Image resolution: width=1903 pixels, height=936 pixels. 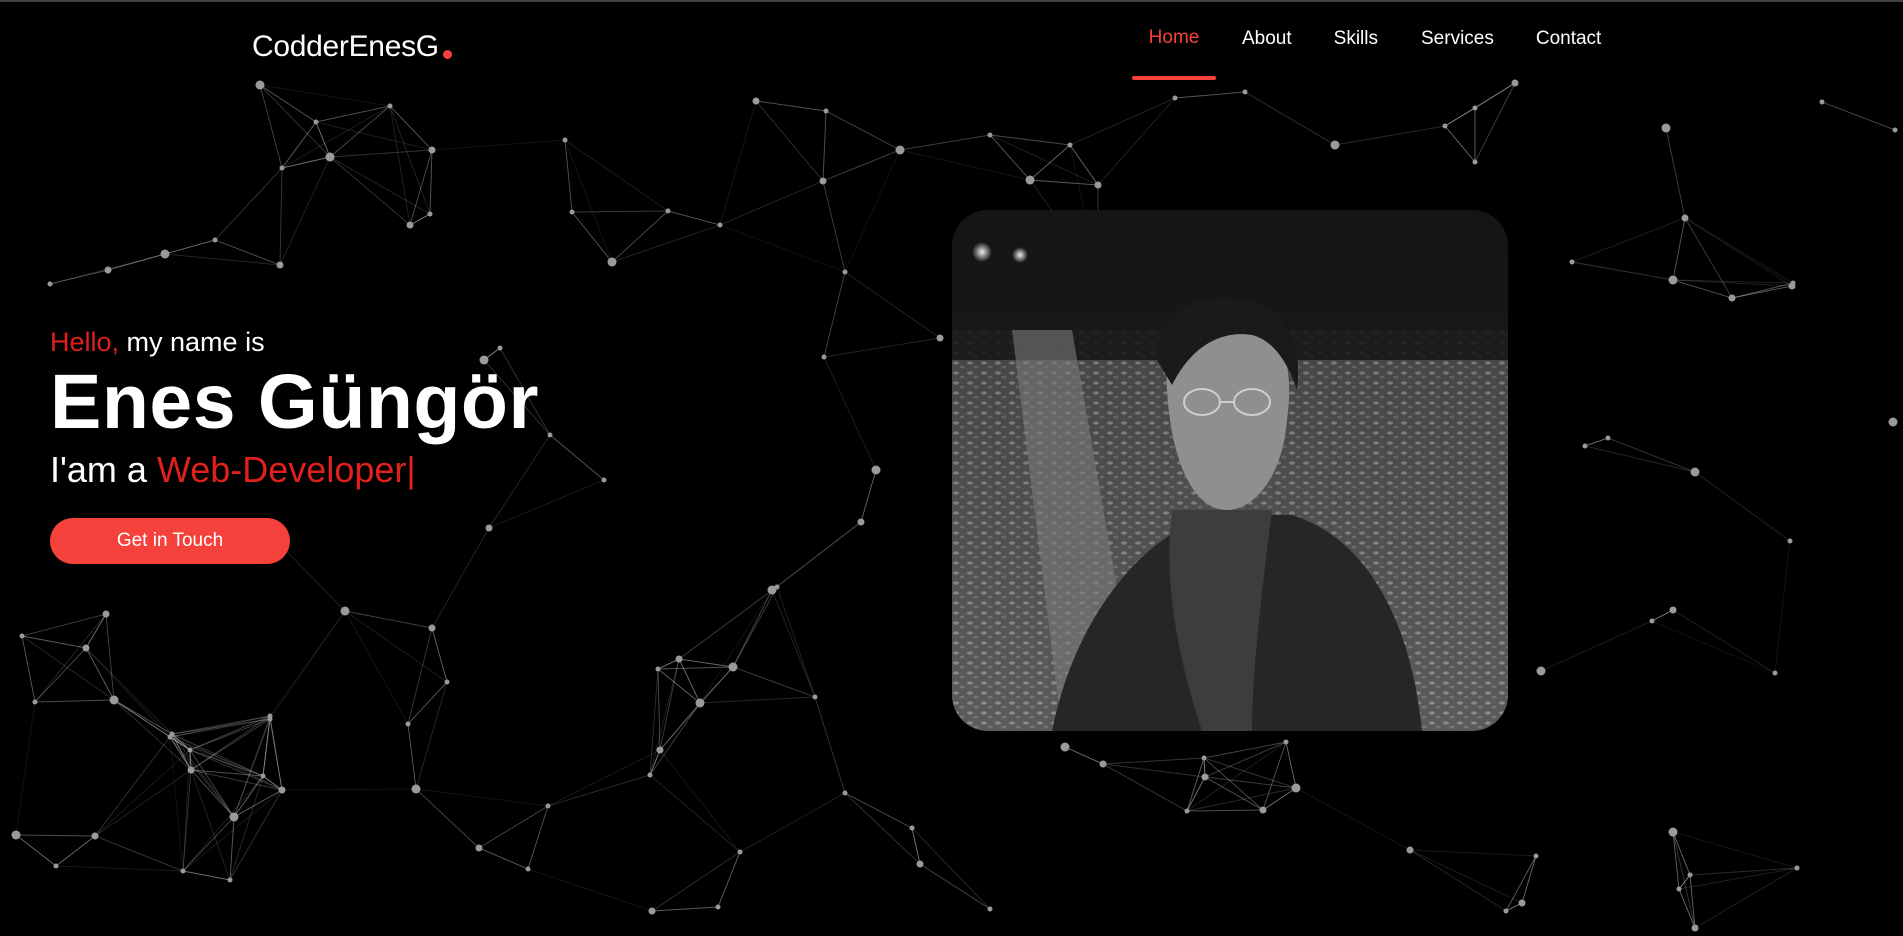 I want to click on role-prefix: I'am a, so click(x=103, y=469).